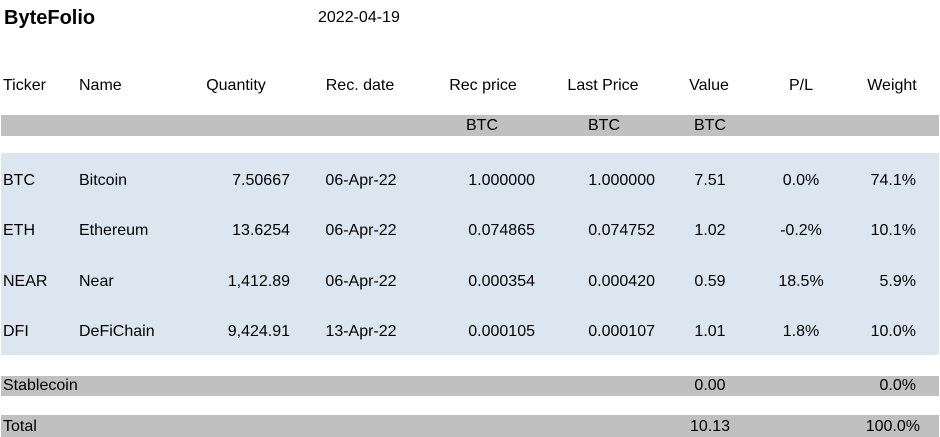 This screenshot has height=437, width=940. I want to click on stablecoin-value: 0.00, so click(710, 385).